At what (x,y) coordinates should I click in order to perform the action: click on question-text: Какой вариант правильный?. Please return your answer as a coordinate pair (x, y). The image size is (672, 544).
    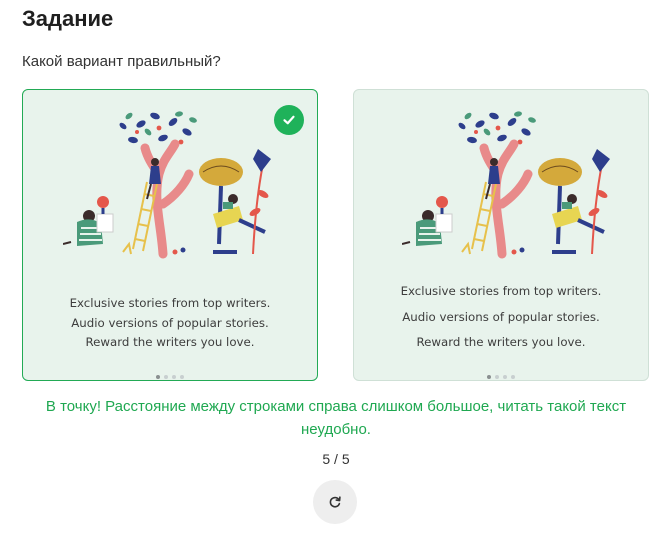
    Looking at the image, I should click on (121, 61).